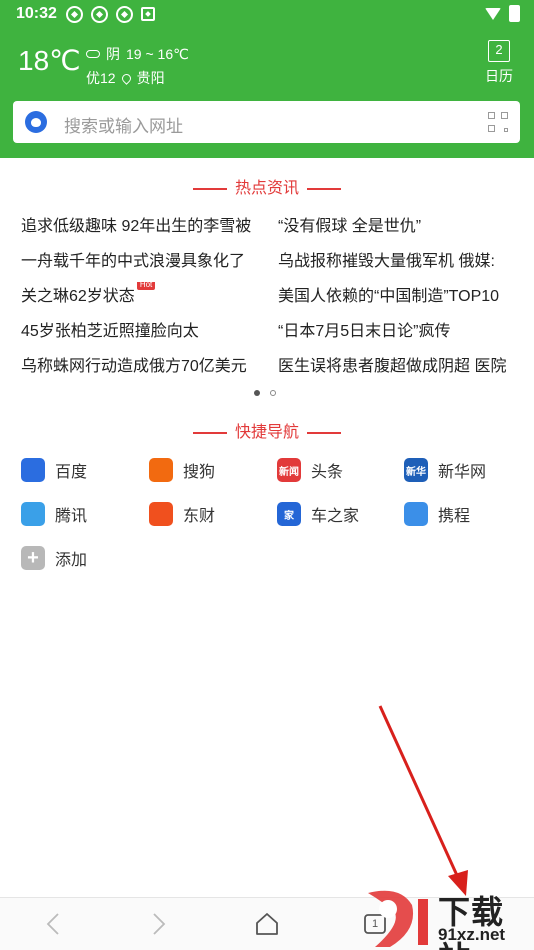  Describe the element at coordinates (403, 364) in the screenshot. I see `news-item: 医生误将患者腹超做成阴超 医院` at that location.